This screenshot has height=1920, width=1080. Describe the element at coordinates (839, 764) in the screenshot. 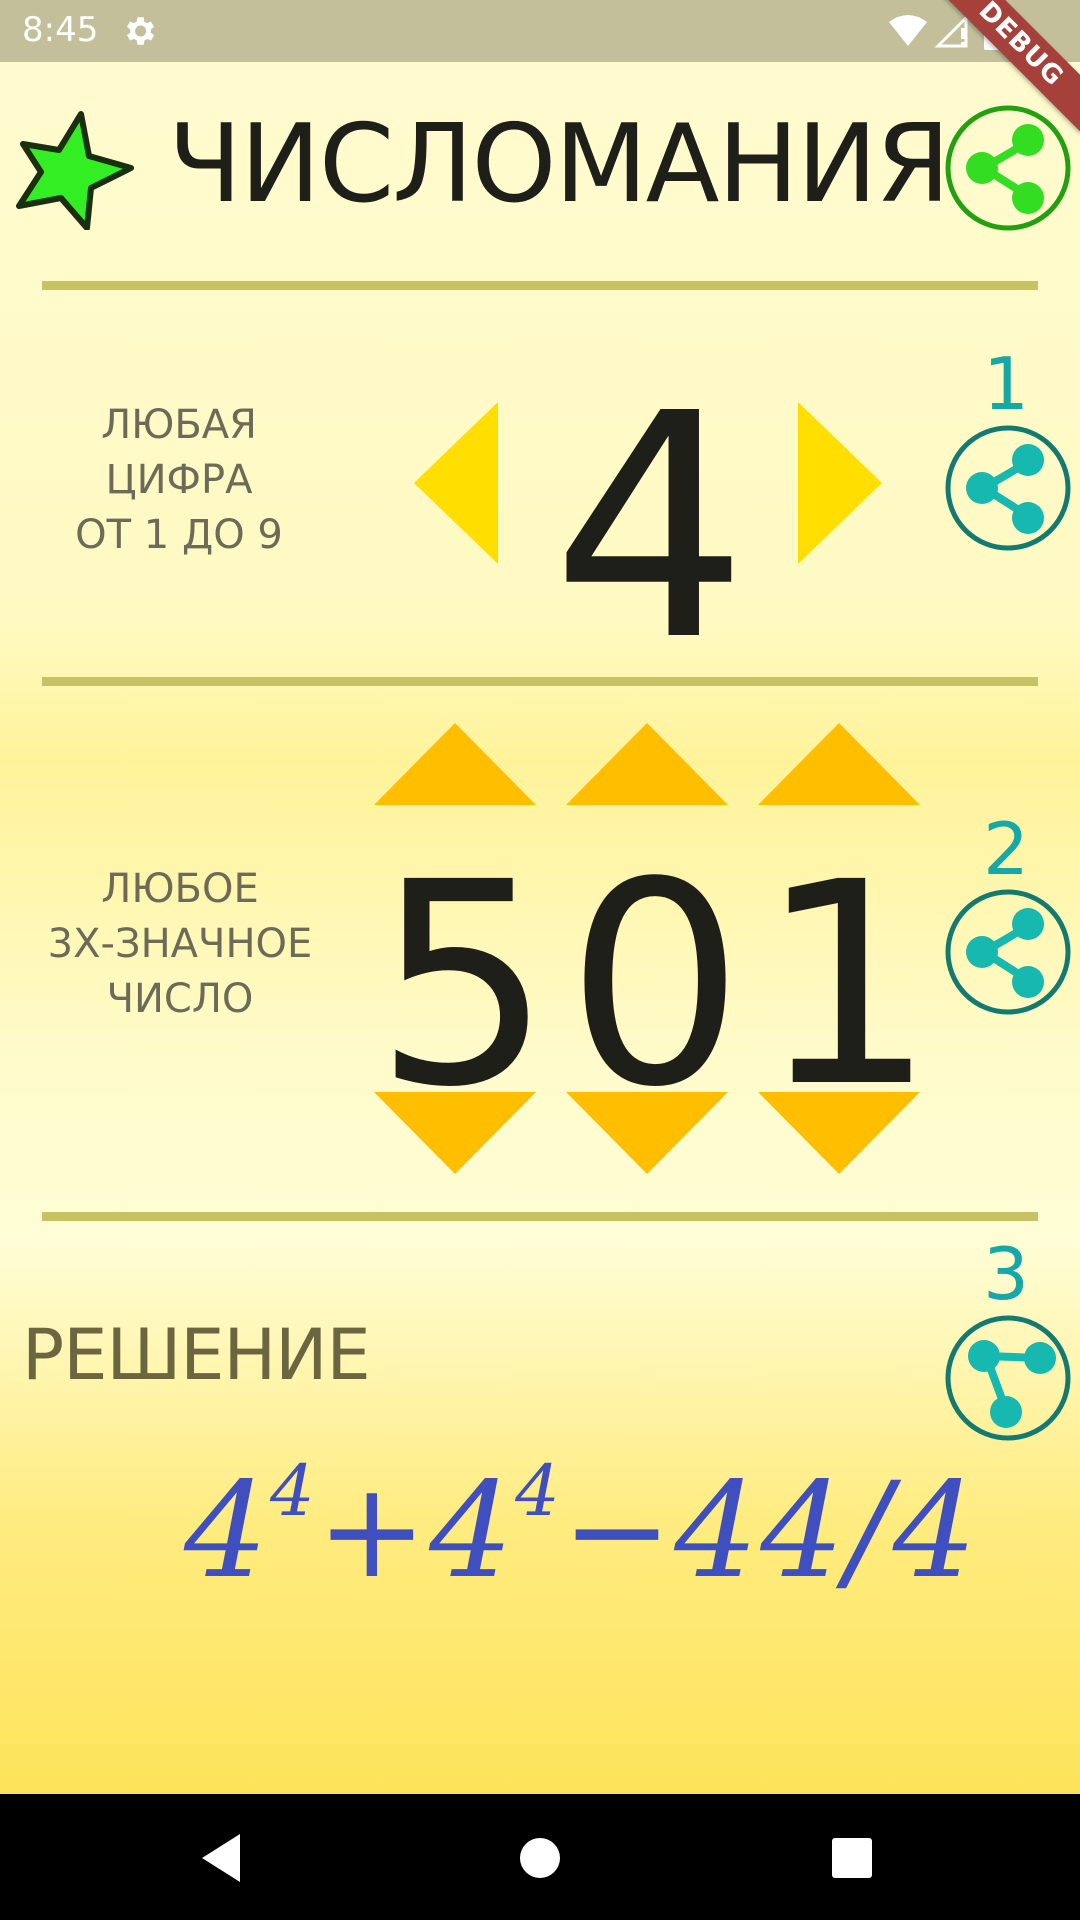

I see `ones-up-arrow` at that location.